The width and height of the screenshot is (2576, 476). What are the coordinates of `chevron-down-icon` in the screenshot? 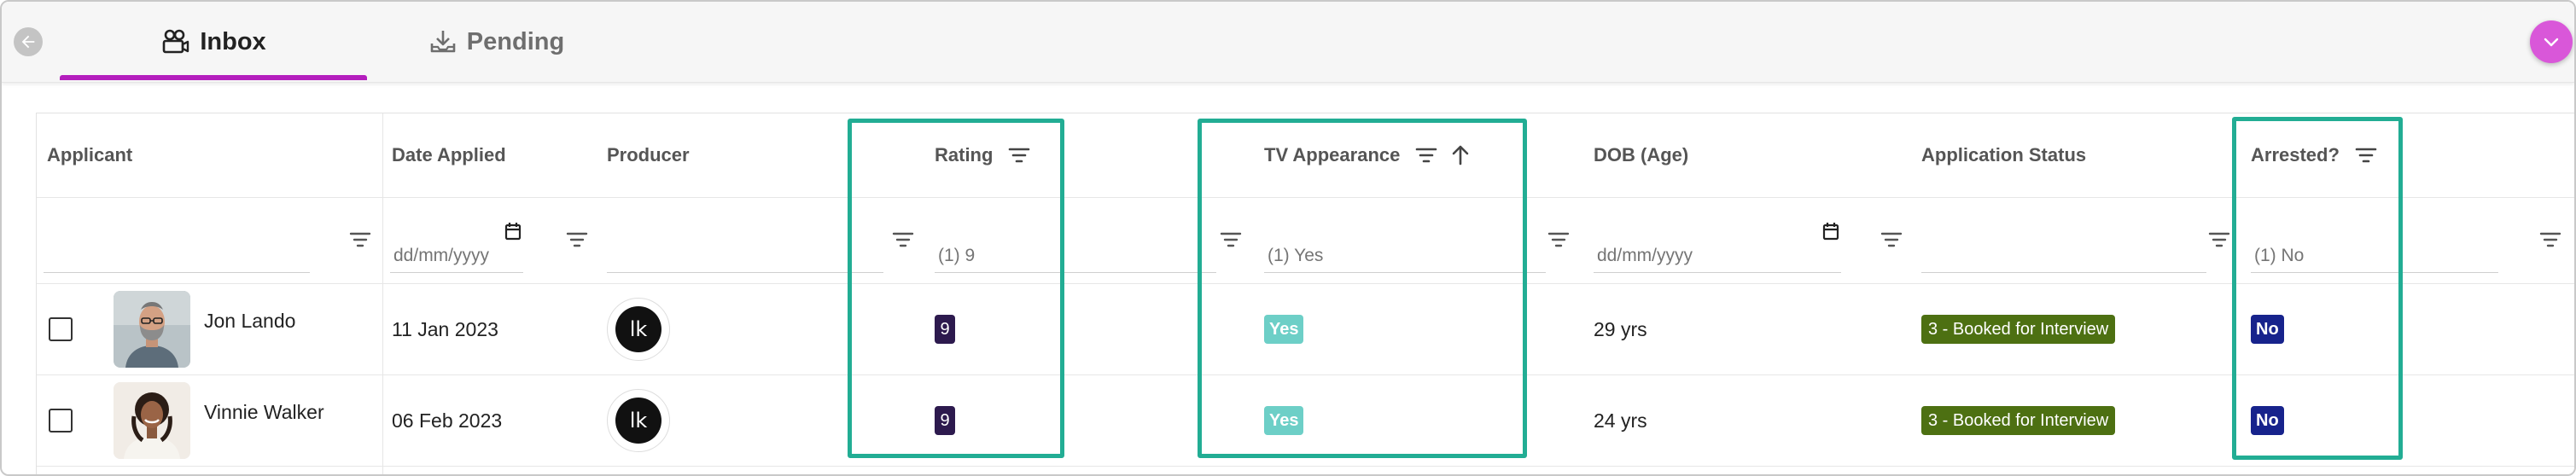 It's located at (2551, 42).